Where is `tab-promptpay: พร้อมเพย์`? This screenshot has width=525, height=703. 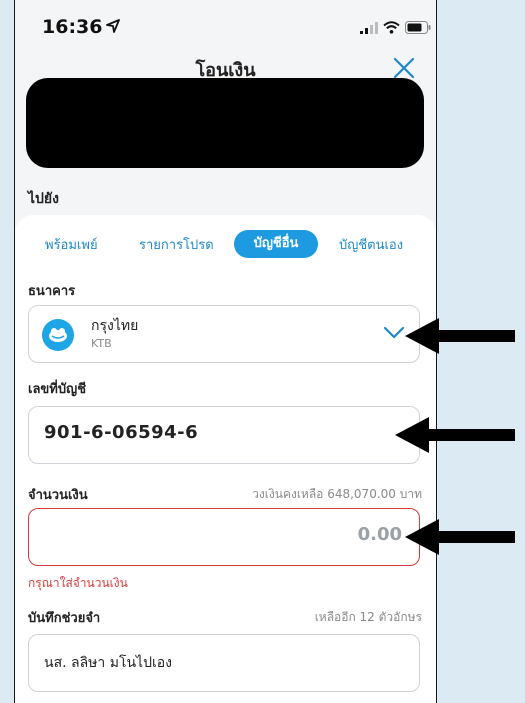 tab-promptpay: พร้อมเพย์ is located at coordinates (71, 244).